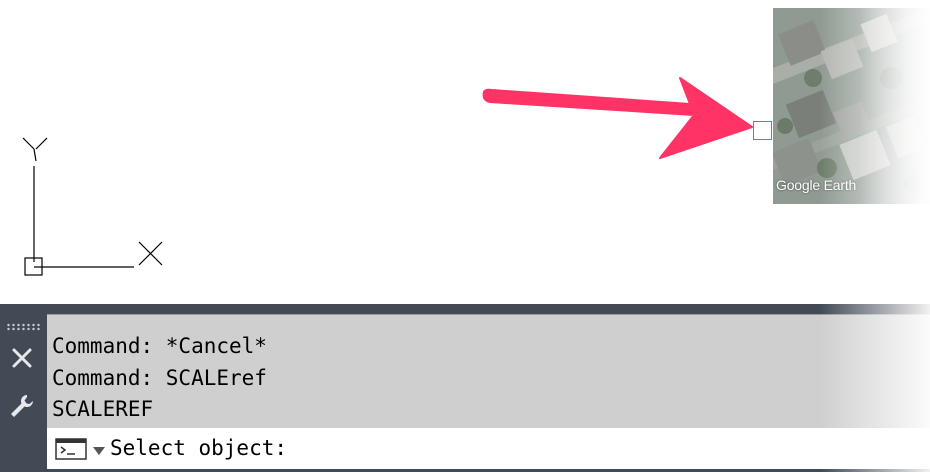 This screenshot has height=472, width=930. What do you see at coordinates (24, 327) in the screenshot?
I see `grip-dots-icon` at bounding box center [24, 327].